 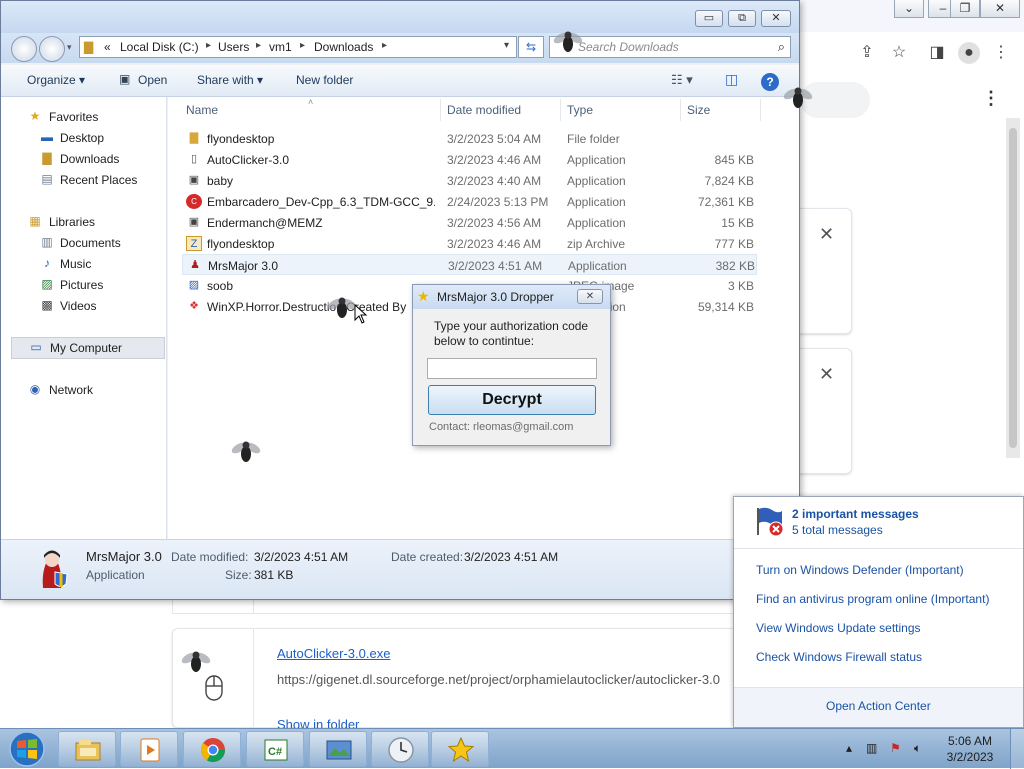 What do you see at coordinates (83, 159) in the screenshot?
I see `nav-downloads: ▇ Downloads` at bounding box center [83, 159].